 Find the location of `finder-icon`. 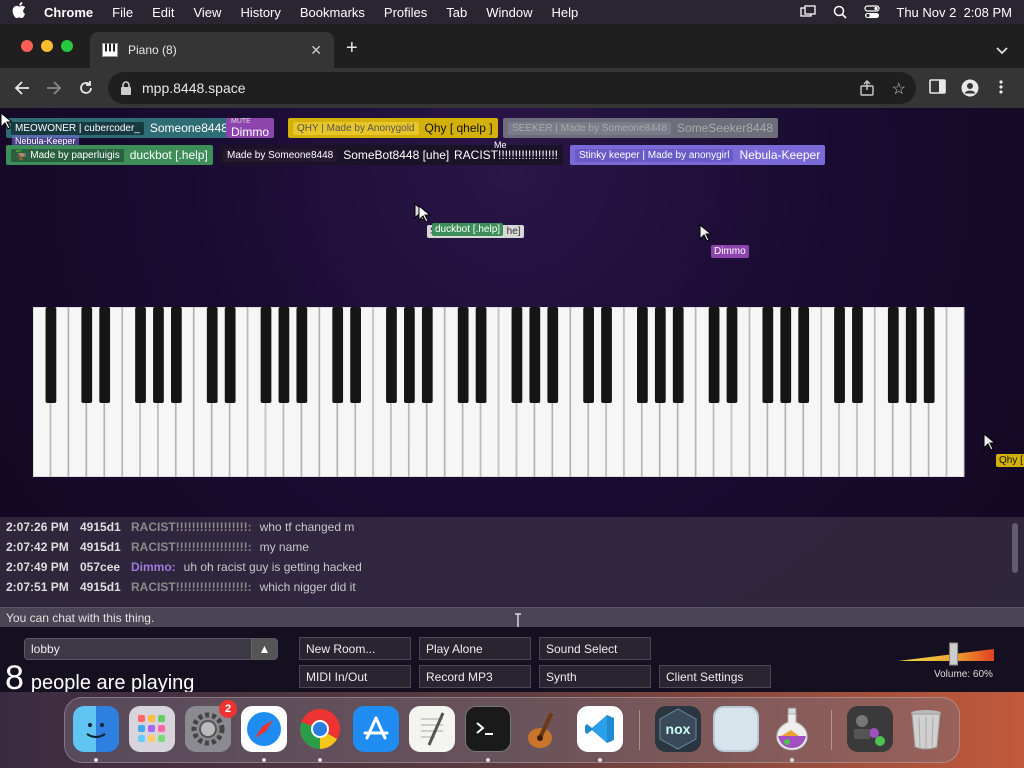

finder-icon is located at coordinates (96, 729).